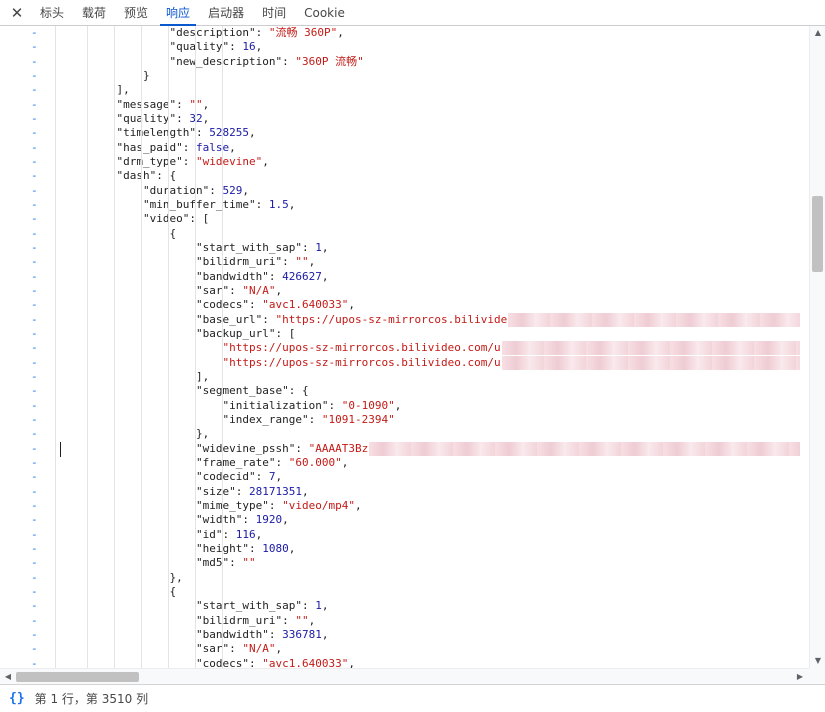 Image resolution: width=825 pixels, height=712 pixels. What do you see at coordinates (404, 277) in the screenshot?
I see `code-line: - "bandwidth": 426627,` at bounding box center [404, 277].